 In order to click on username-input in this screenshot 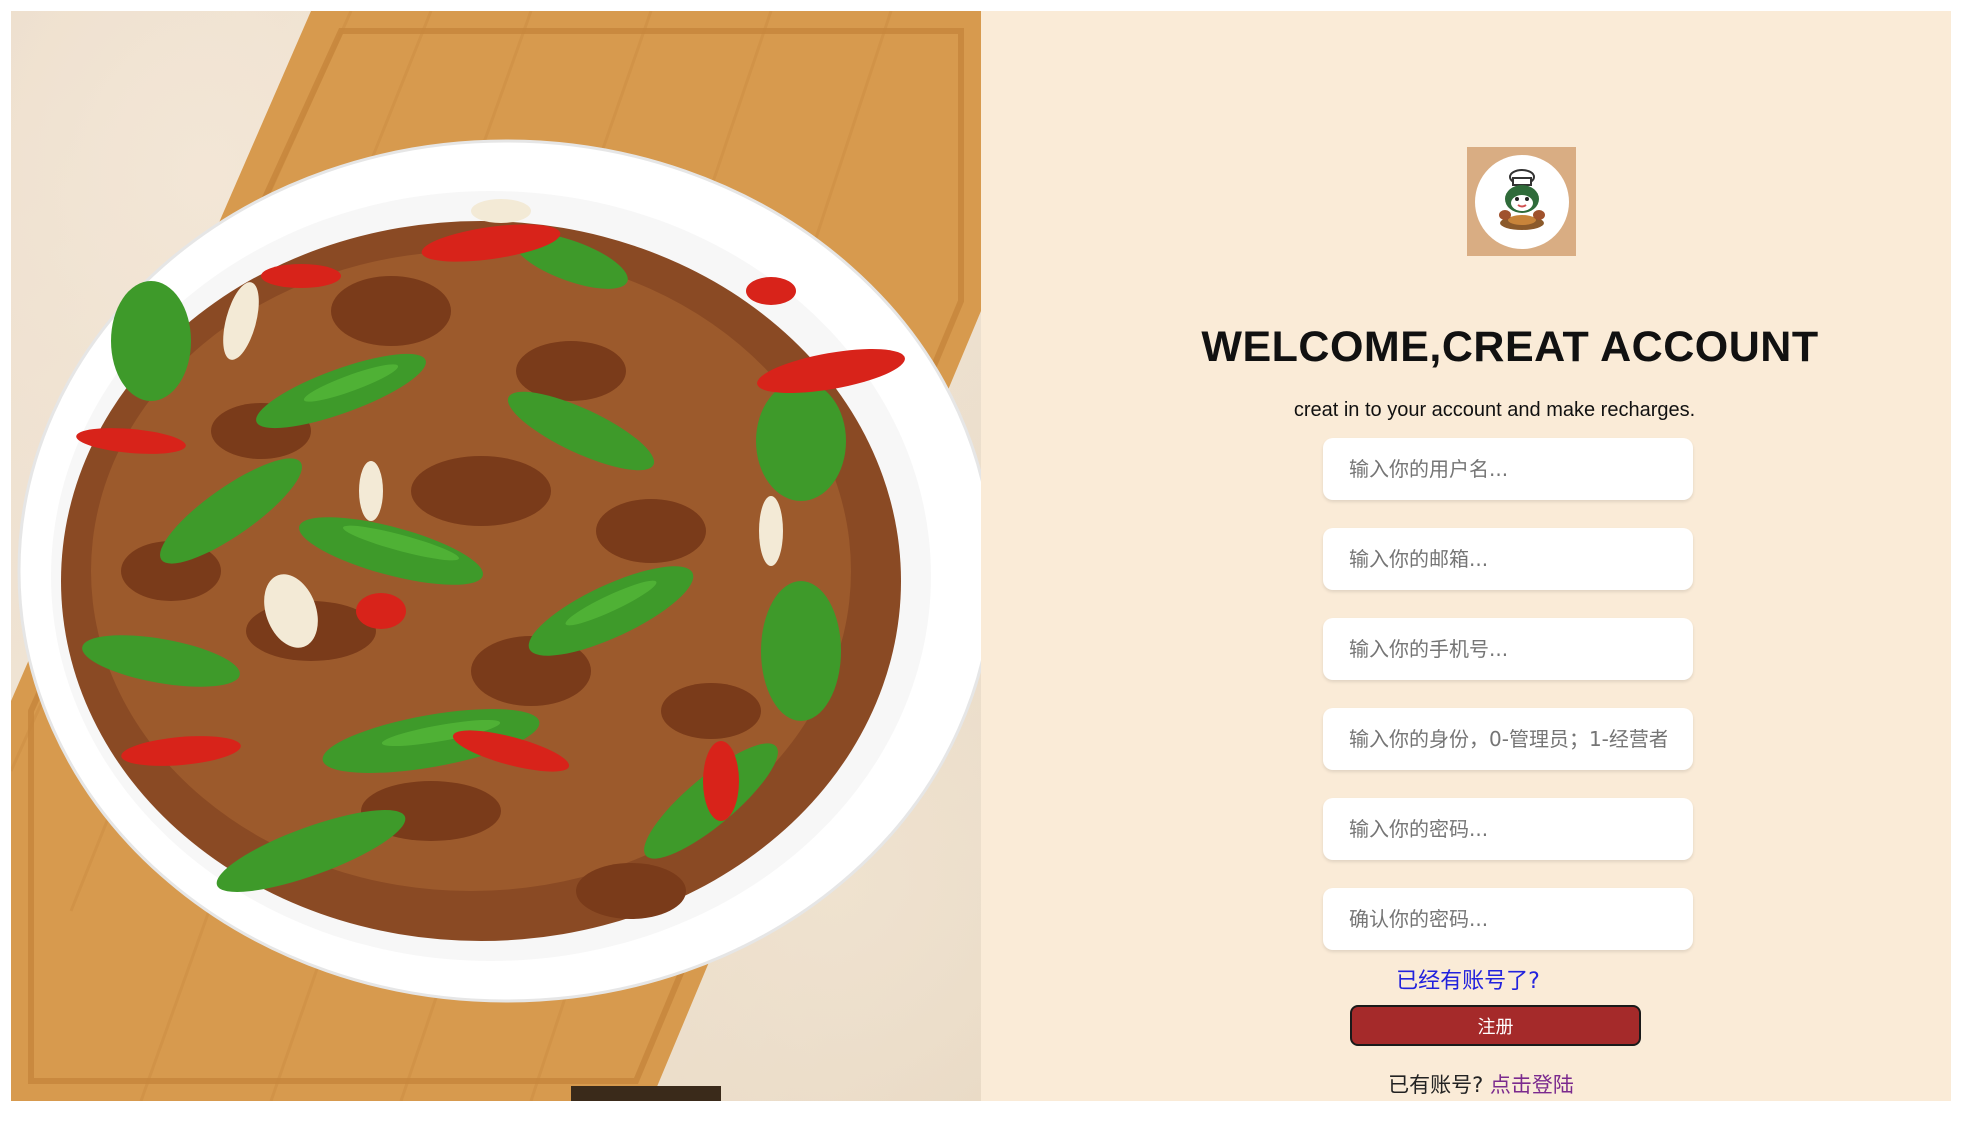, I will do `click(1508, 469)`.